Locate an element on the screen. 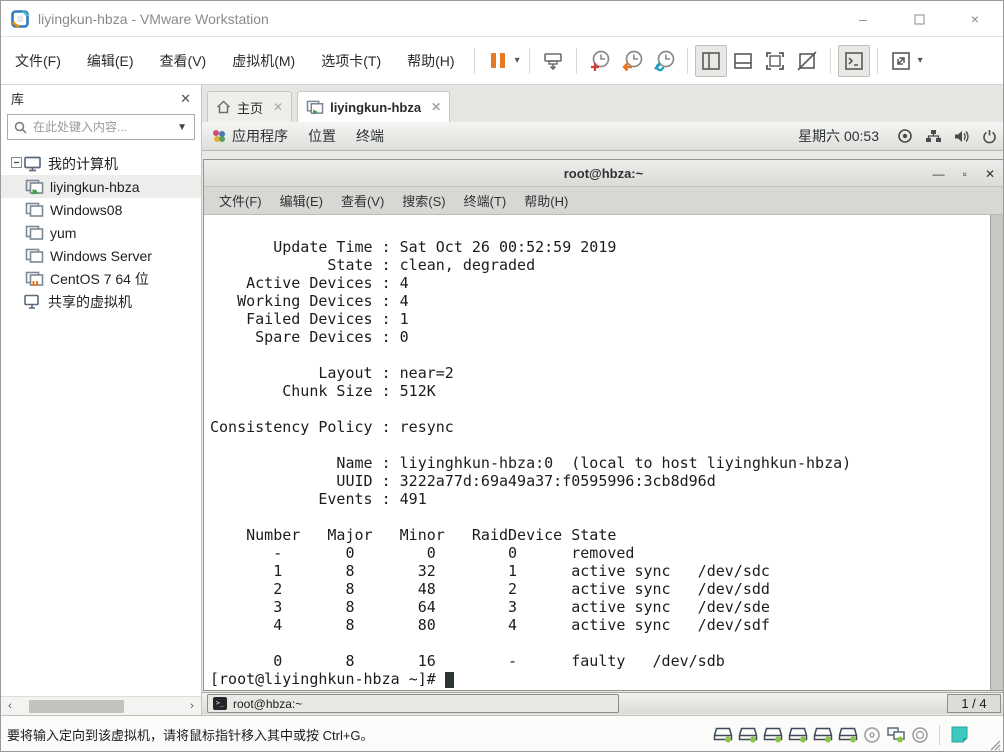 Image resolution: width=1004 pixels, height=752 pixels. terminal-menu: 终端 is located at coordinates (370, 136).